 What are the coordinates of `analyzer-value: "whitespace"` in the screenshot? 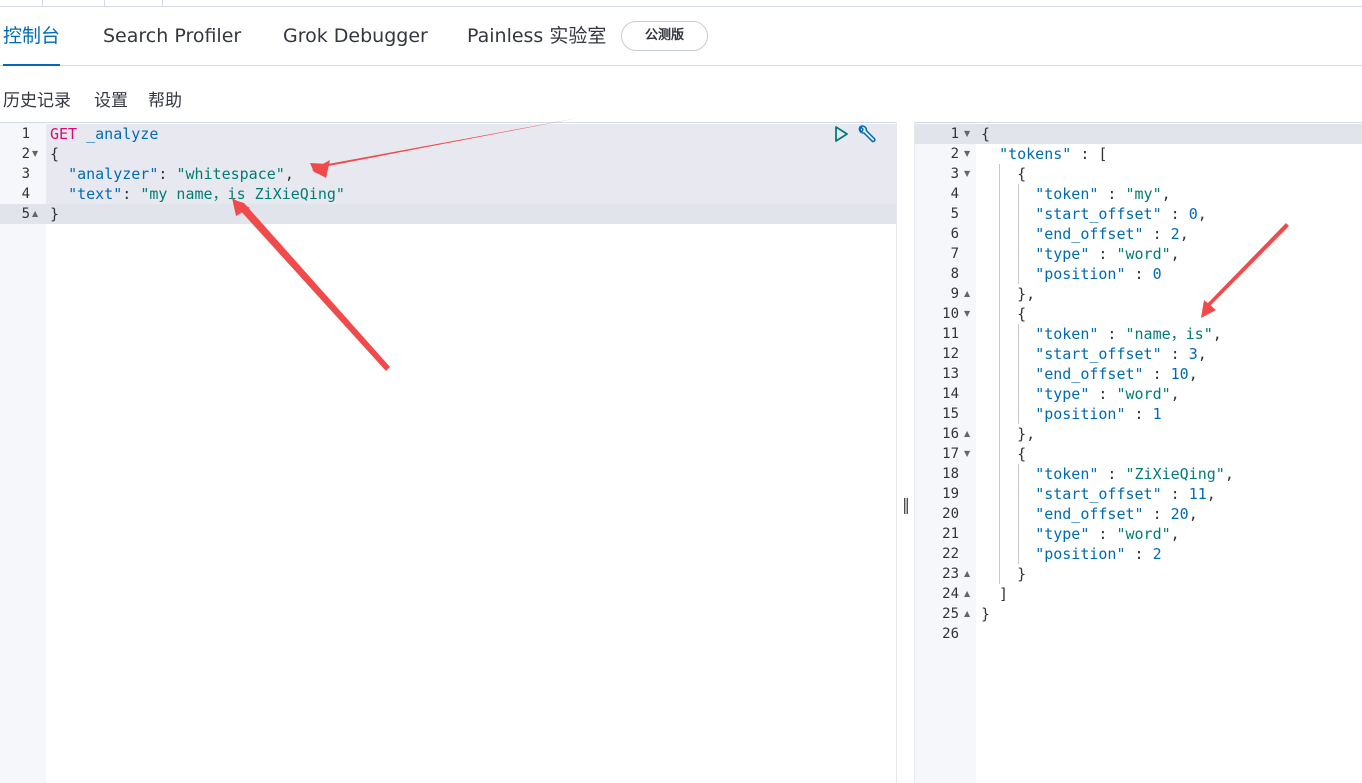 It's located at (230, 174).